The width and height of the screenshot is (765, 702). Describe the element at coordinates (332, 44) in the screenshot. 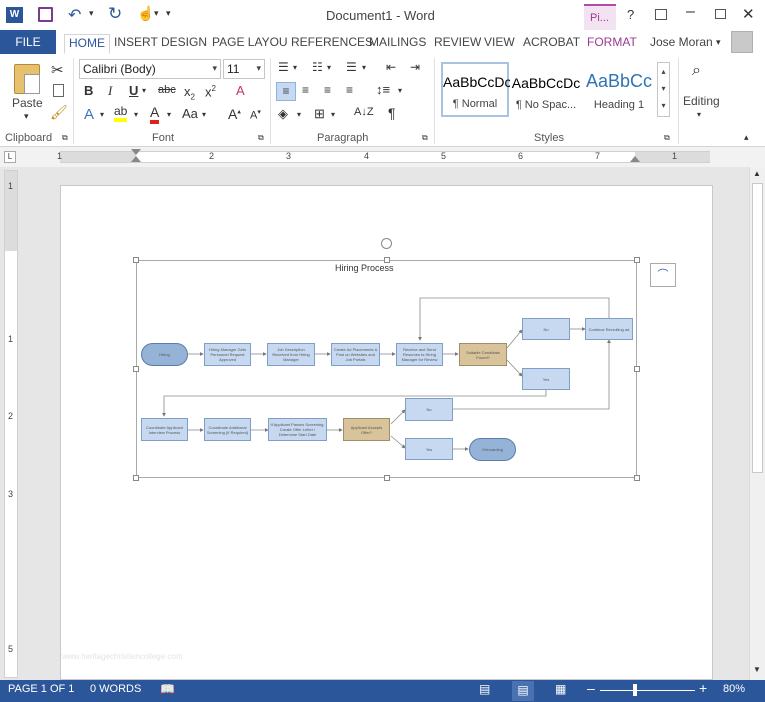

I see `tab-references: REFERENCES` at that location.